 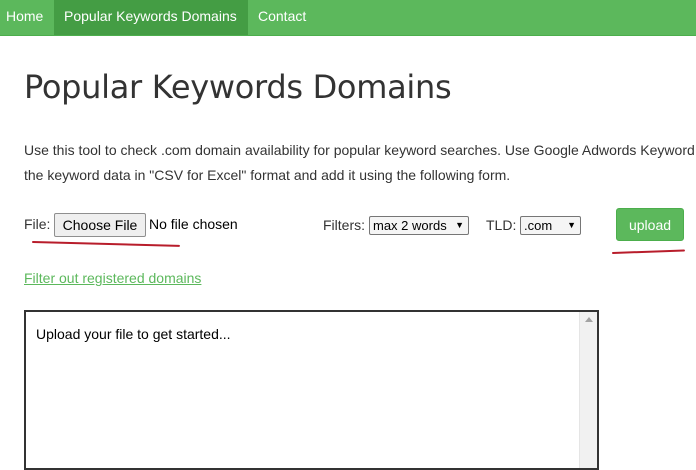 What do you see at coordinates (100, 225) in the screenshot?
I see `choose-file-button: Choose File` at bounding box center [100, 225].